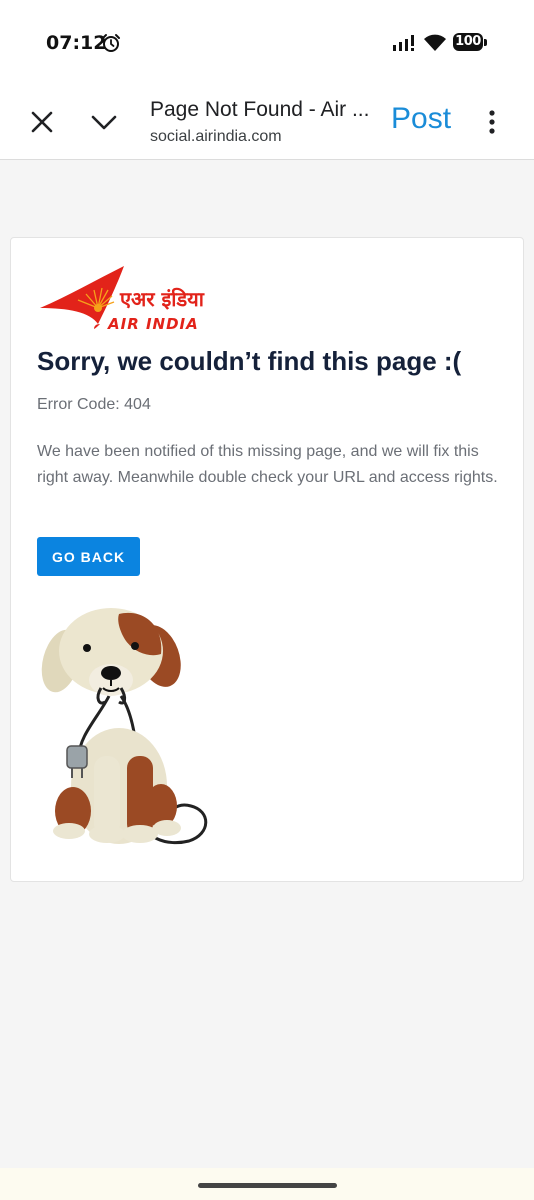 The height and width of the screenshot is (1200, 534). I want to click on wifi-icon, so click(435, 42).